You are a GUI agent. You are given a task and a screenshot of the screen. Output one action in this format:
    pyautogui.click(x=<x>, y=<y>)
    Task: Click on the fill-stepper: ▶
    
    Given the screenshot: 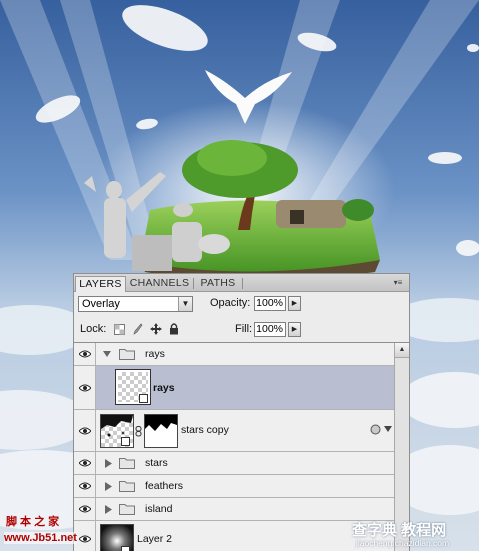 What is the action you would take?
    pyautogui.click(x=294, y=329)
    